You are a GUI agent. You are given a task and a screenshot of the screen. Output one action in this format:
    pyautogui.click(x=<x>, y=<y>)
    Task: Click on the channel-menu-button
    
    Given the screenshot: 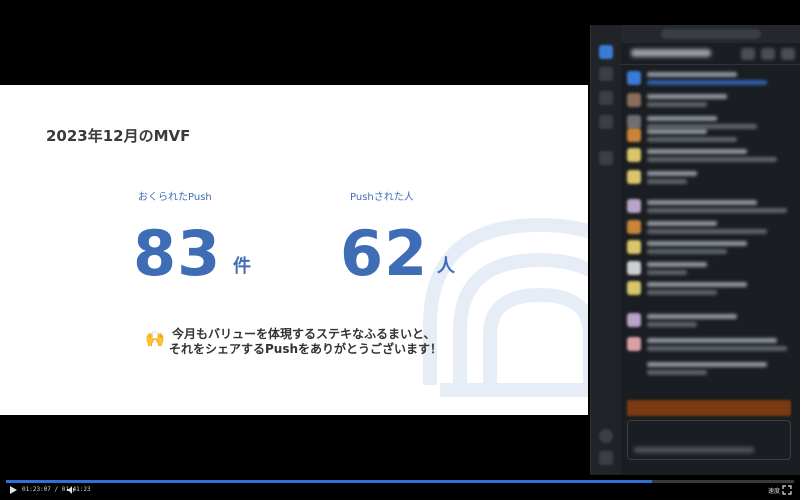 What is the action you would take?
    pyautogui.click(x=788, y=54)
    